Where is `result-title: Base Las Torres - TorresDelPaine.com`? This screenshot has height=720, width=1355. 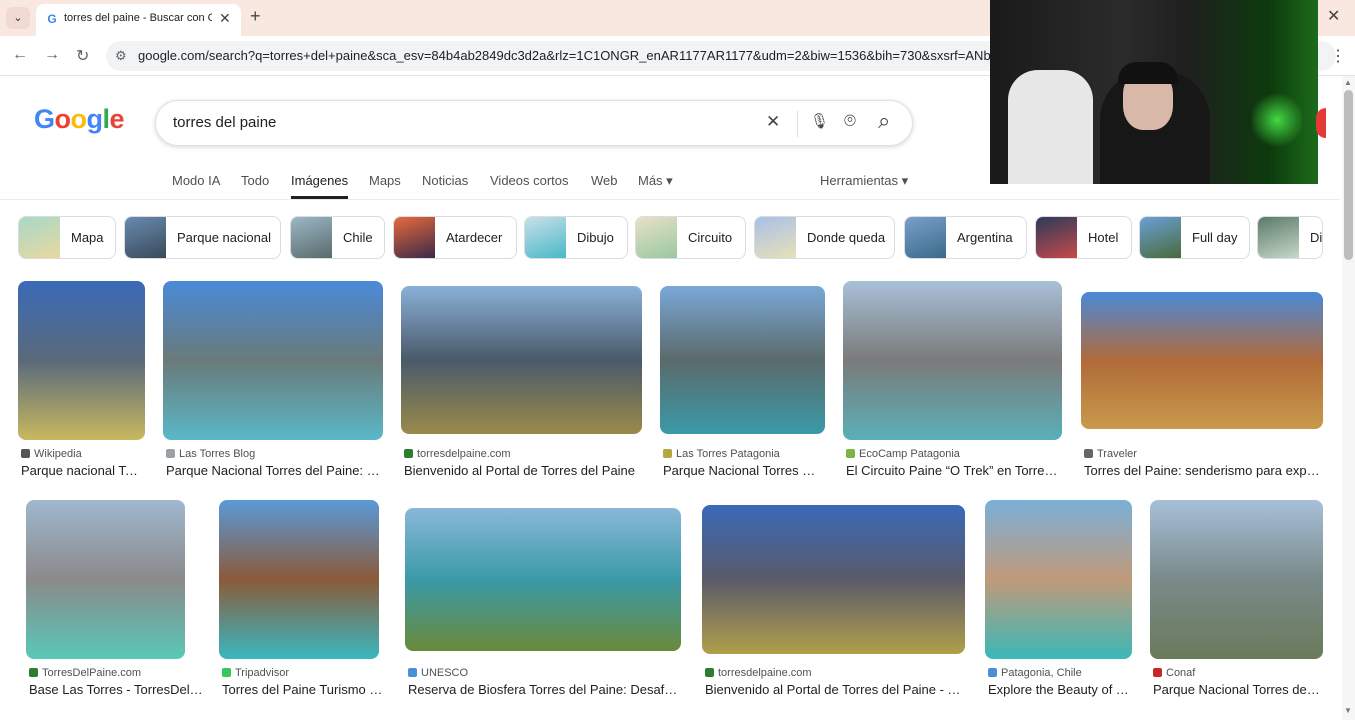 result-title: Base Las Torres - TorresDelPaine.com is located at coordinates (116, 689).